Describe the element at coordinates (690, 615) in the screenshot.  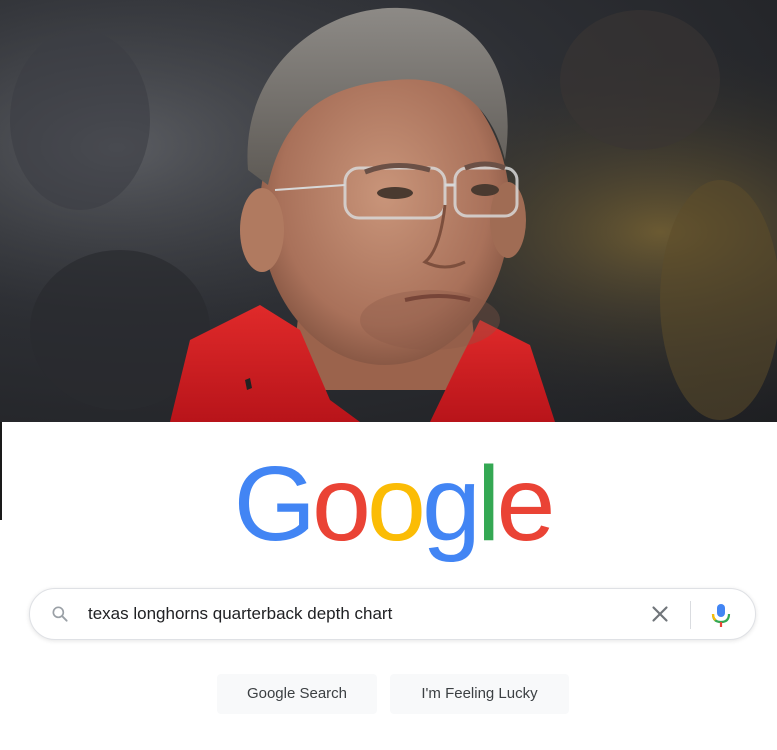
I see `search-divider` at that location.